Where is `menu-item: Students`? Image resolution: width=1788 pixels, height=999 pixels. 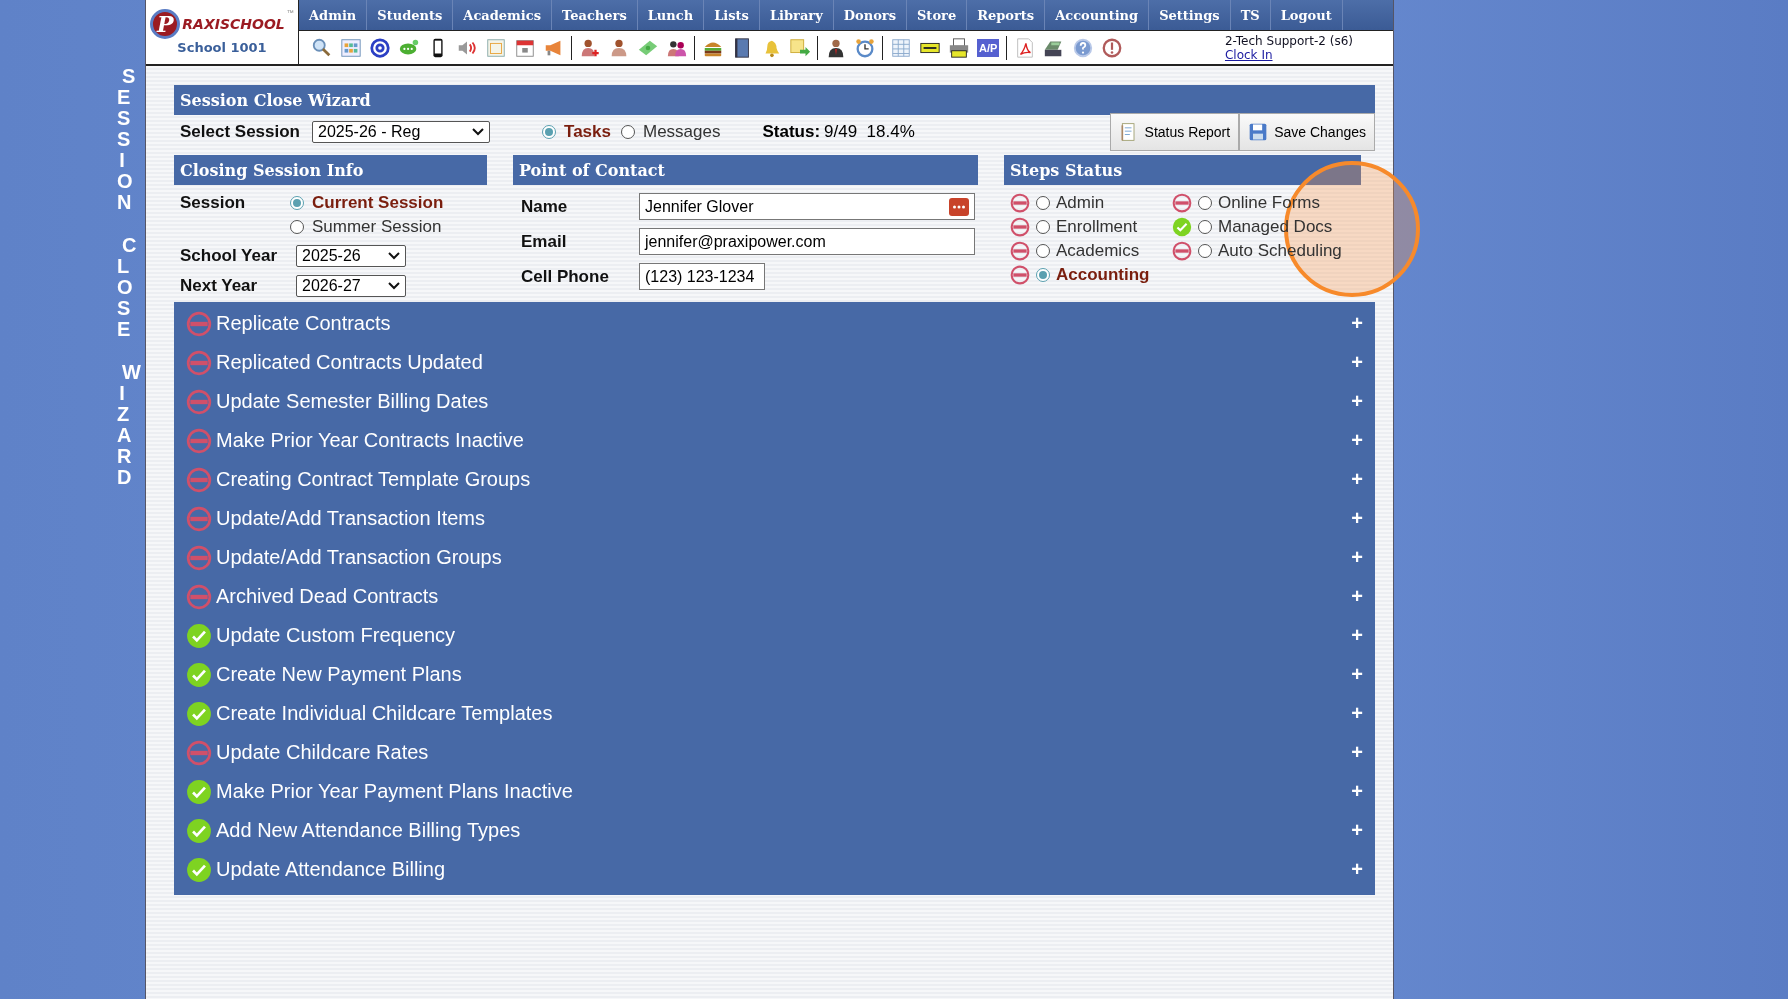 menu-item: Students is located at coordinates (410, 15).